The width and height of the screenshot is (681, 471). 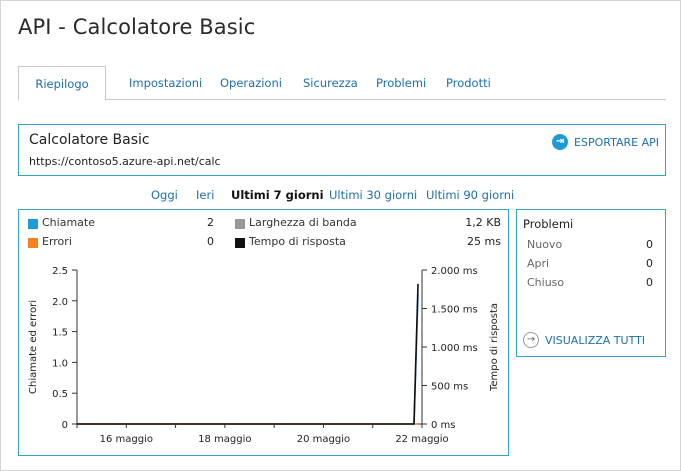 I want to click on tab-sicurezza: Sicurezza, so click(x=330, y=83).